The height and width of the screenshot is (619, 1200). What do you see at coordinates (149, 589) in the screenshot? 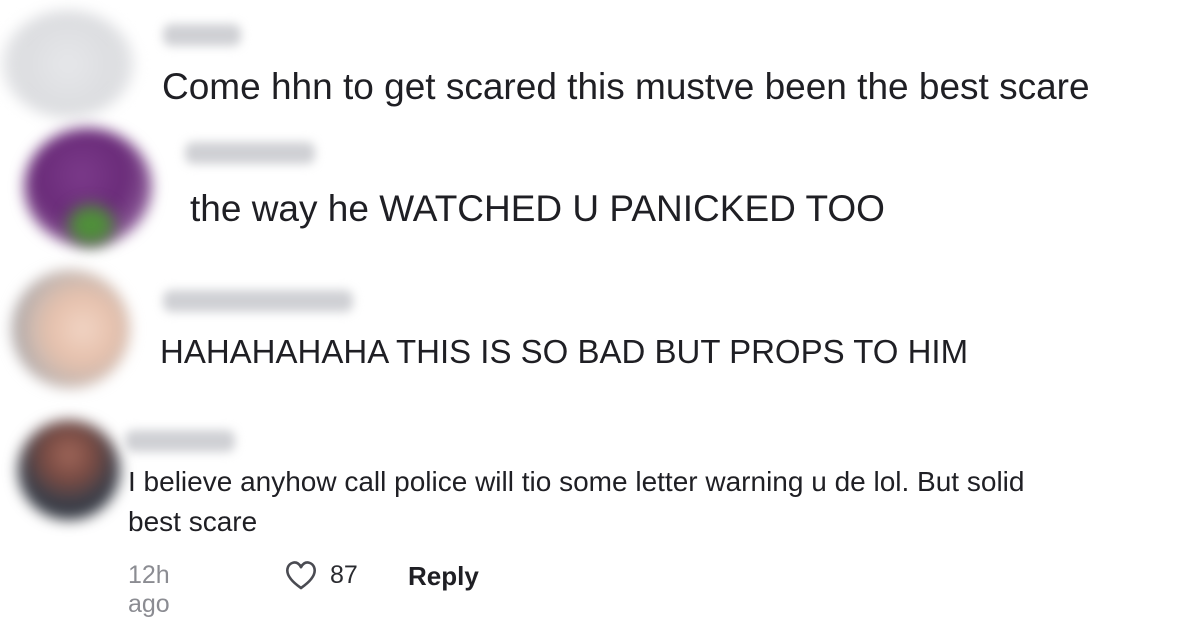
I see `comment-timestamp: 12h ago` at bounding box center [149, 589].